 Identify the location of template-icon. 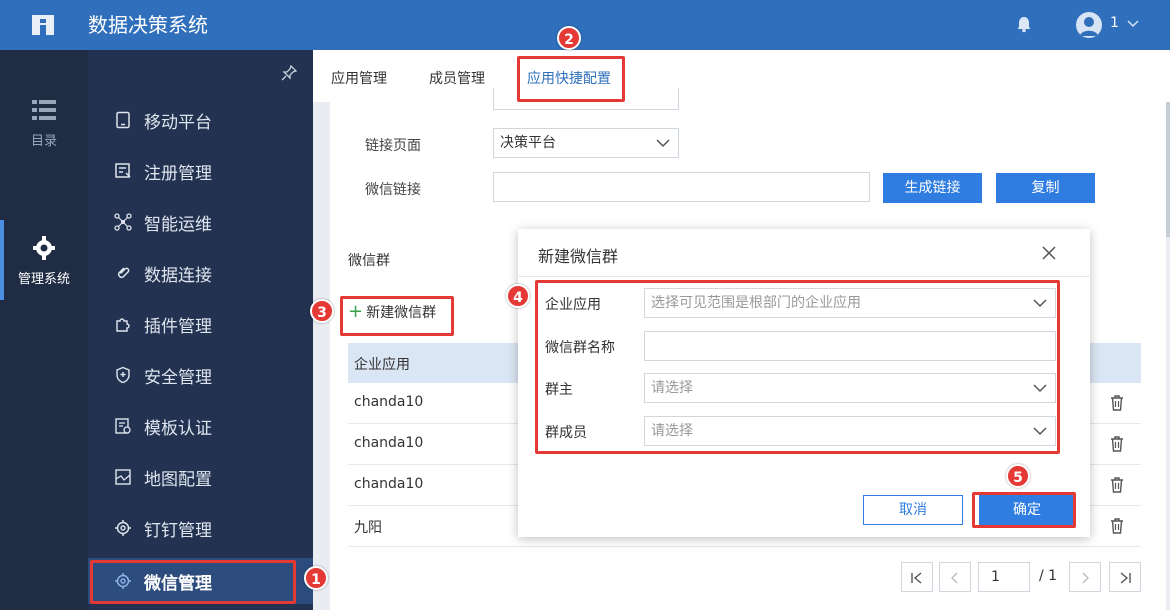
(123, 426).